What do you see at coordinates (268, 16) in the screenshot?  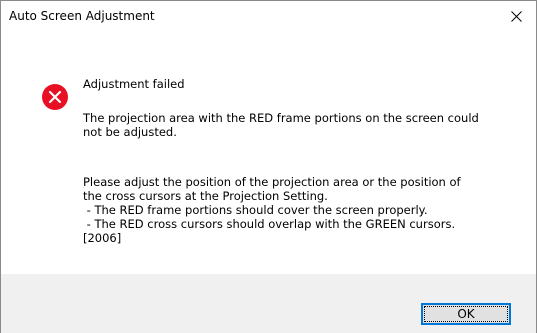 I see `title-bar: Auto Screen Adjustment` at bounding box center [268, 16].